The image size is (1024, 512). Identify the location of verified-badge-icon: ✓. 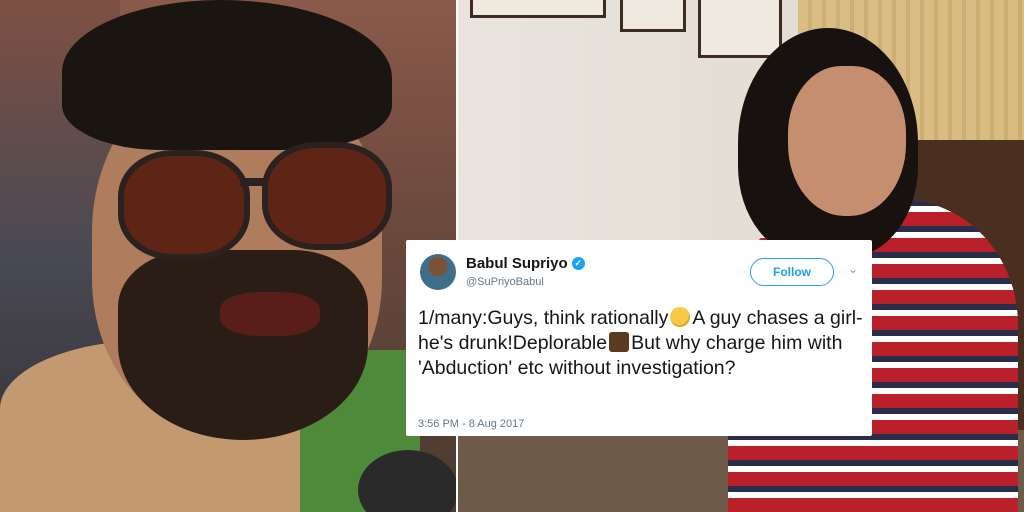
(578, 263).